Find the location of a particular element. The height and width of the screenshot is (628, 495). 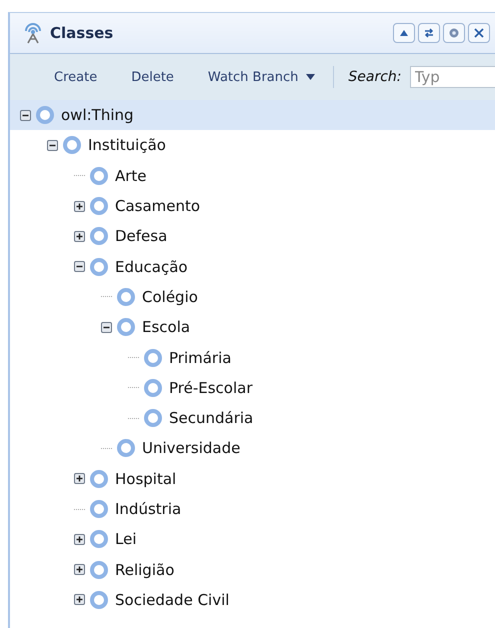

tree-item: Secundária is located at coordinates (211, 418).